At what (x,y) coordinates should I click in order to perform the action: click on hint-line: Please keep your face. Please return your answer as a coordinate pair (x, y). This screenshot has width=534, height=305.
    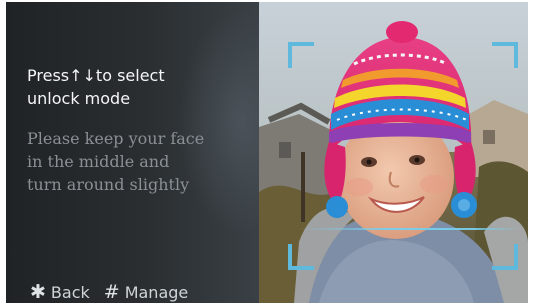
    Looking at the image, I should click on (116, 138).